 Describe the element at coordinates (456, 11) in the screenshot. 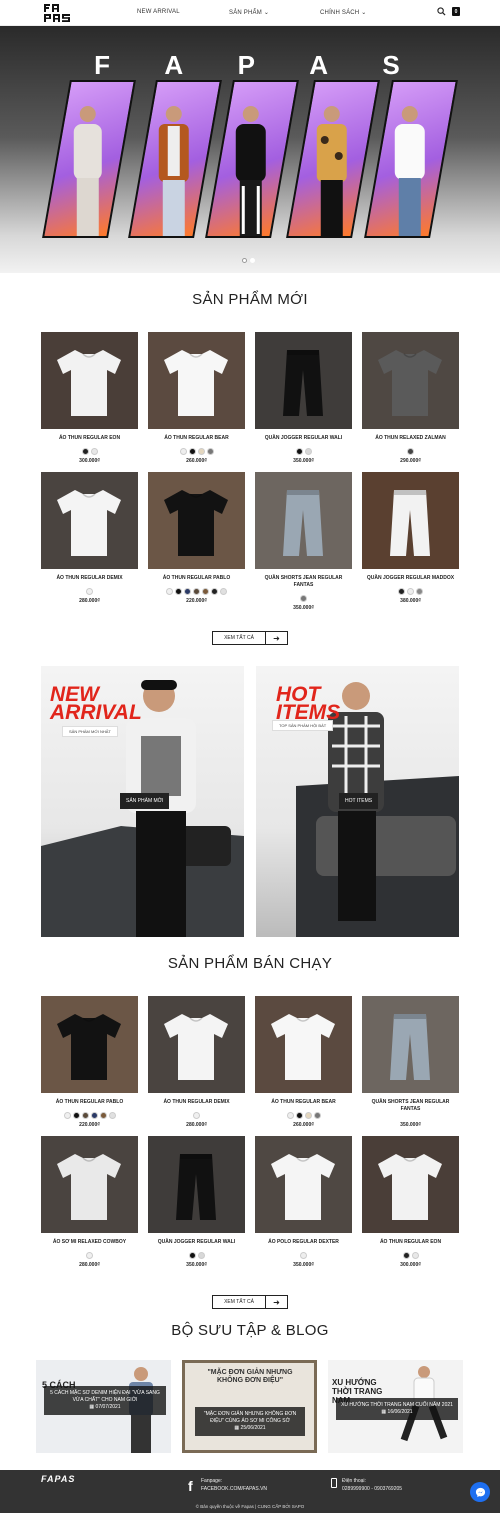

I see `cart-button: 0` at that location.